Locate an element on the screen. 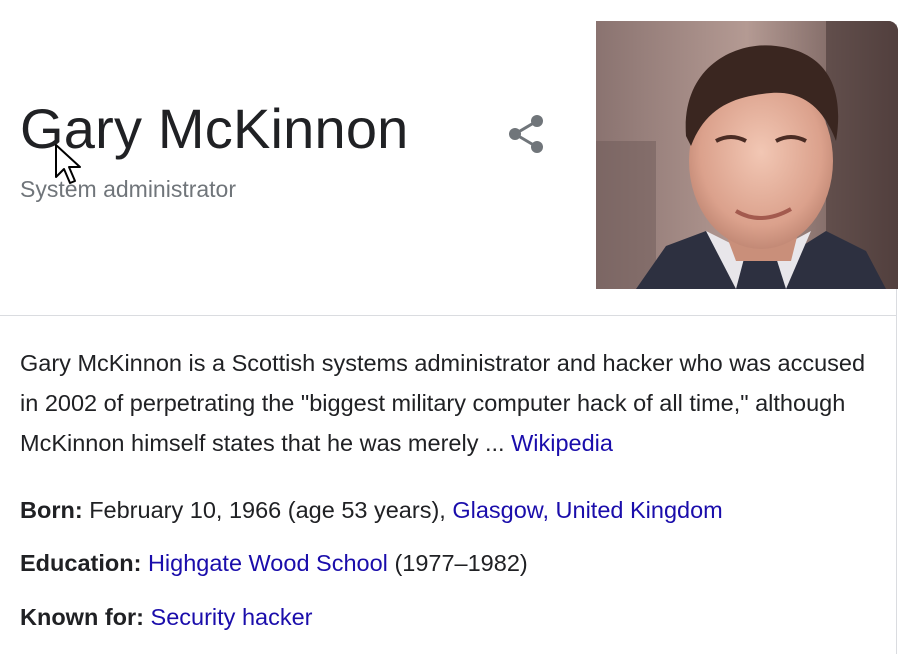 Image resolution: width=900 pixels, height=654 pixels. entity-photo is located at coordinates (747, 155).